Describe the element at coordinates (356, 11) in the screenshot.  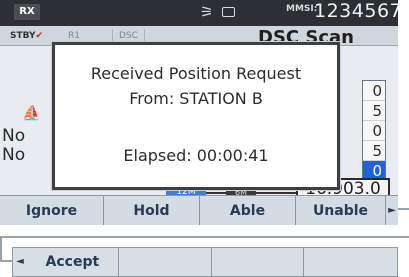
I see `mmsi-value: 123456789` at that location.